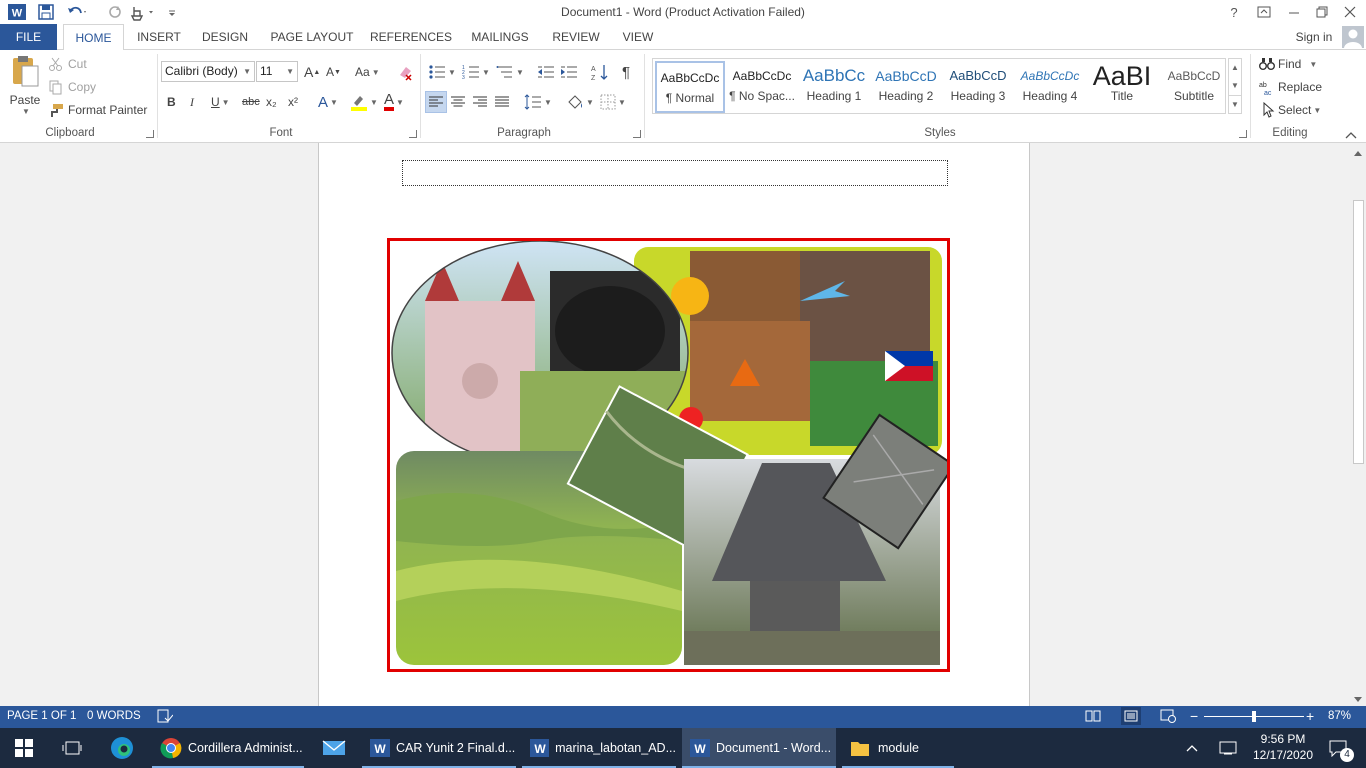 This screenshot has width=1366, height=768. Describe the element at coordinates (1234, 12) in the screenshot. I see `help-button: ?` at that location.